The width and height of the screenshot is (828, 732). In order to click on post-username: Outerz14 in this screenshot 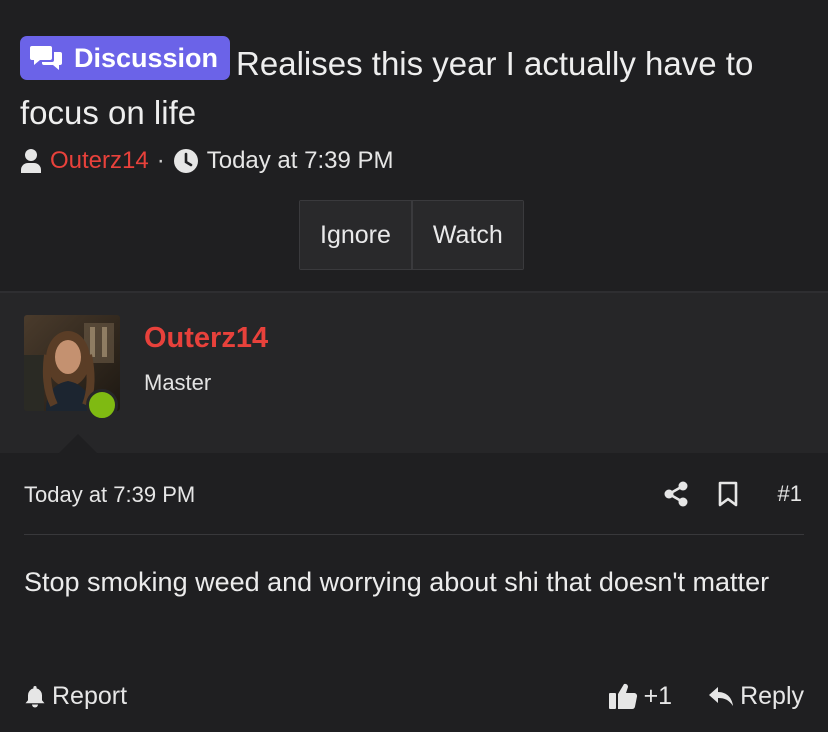, I will do `click(206, 338)`.